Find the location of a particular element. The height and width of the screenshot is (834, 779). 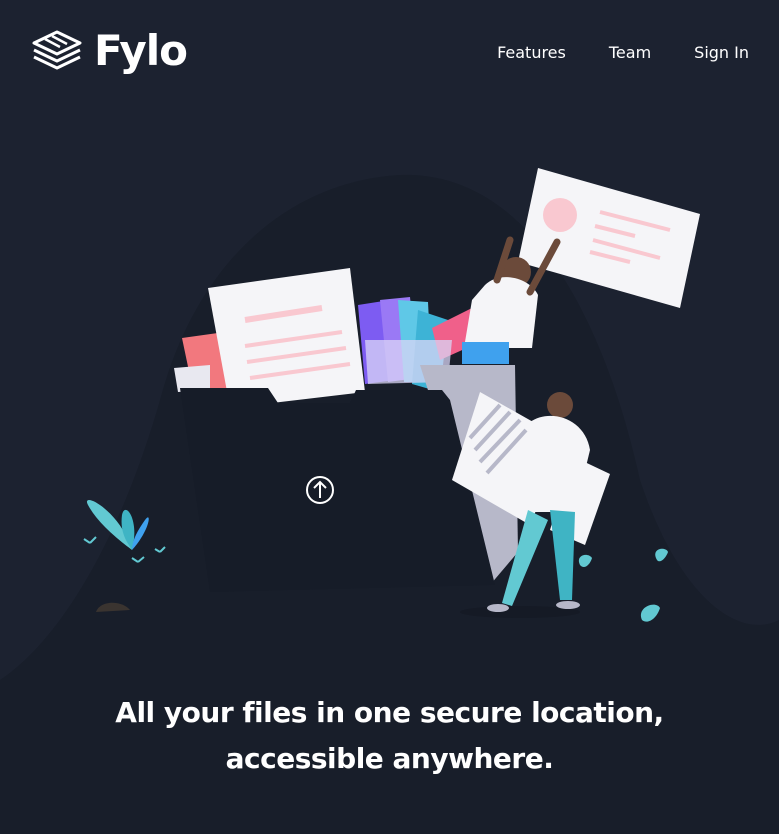

hero-headline-line2: accessible anywhere. is located at coordinates (389, 758).